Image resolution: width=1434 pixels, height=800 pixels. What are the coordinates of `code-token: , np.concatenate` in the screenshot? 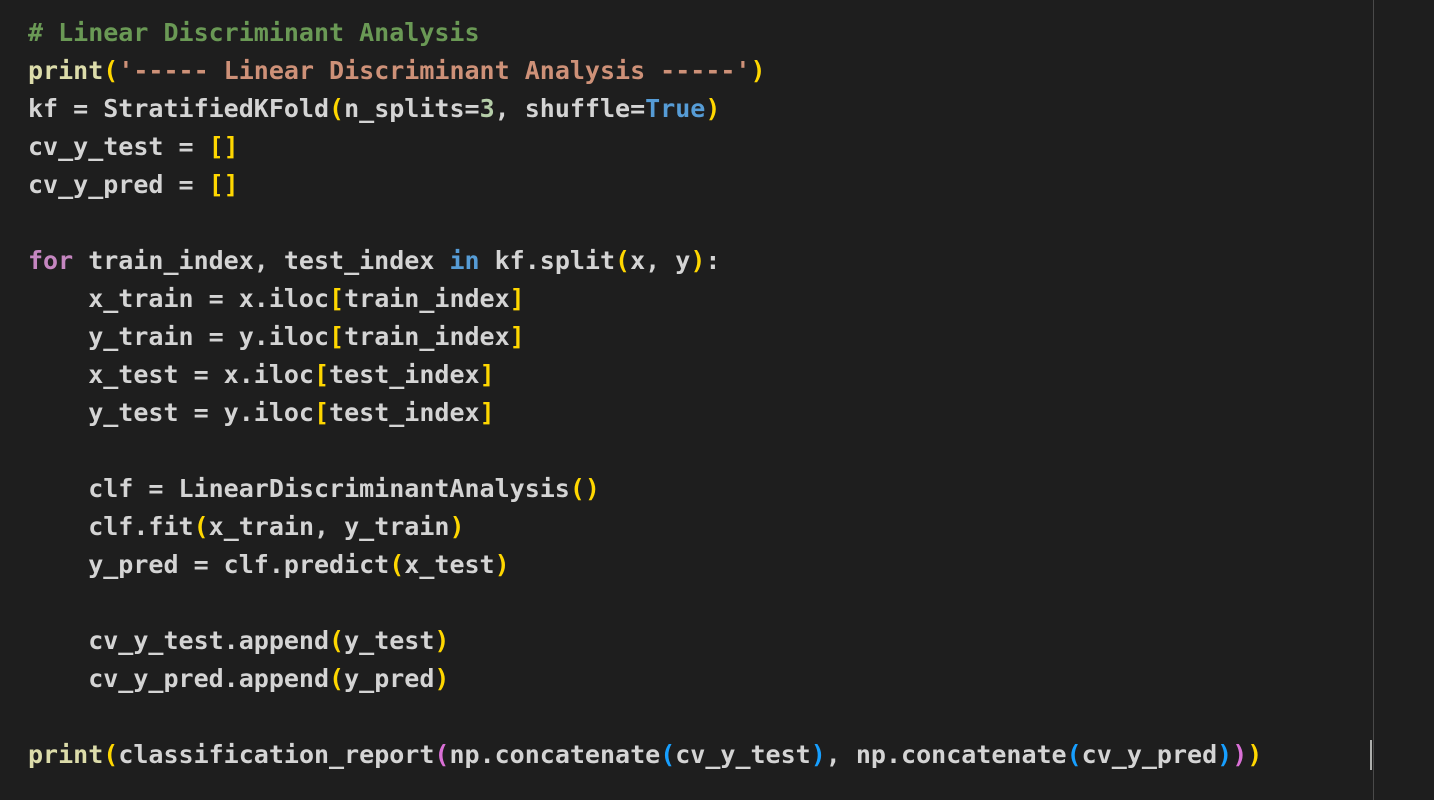 It's located at (946, 754).